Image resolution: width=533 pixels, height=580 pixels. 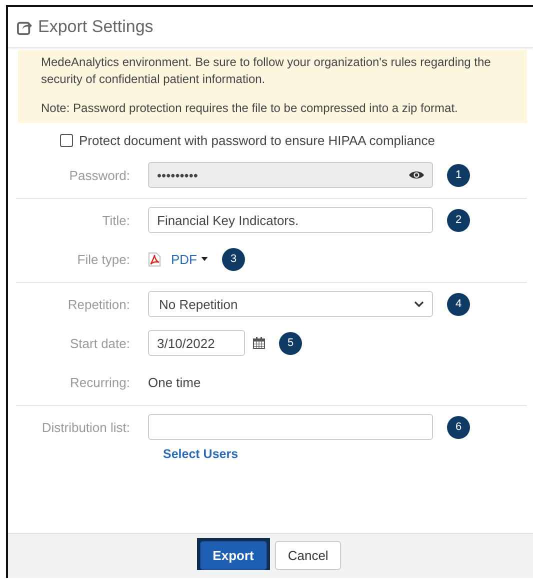 What do you see at coordinates (233, 555) in the screenshot?
I see `export-button: Export` at bounding box center [233, 555].